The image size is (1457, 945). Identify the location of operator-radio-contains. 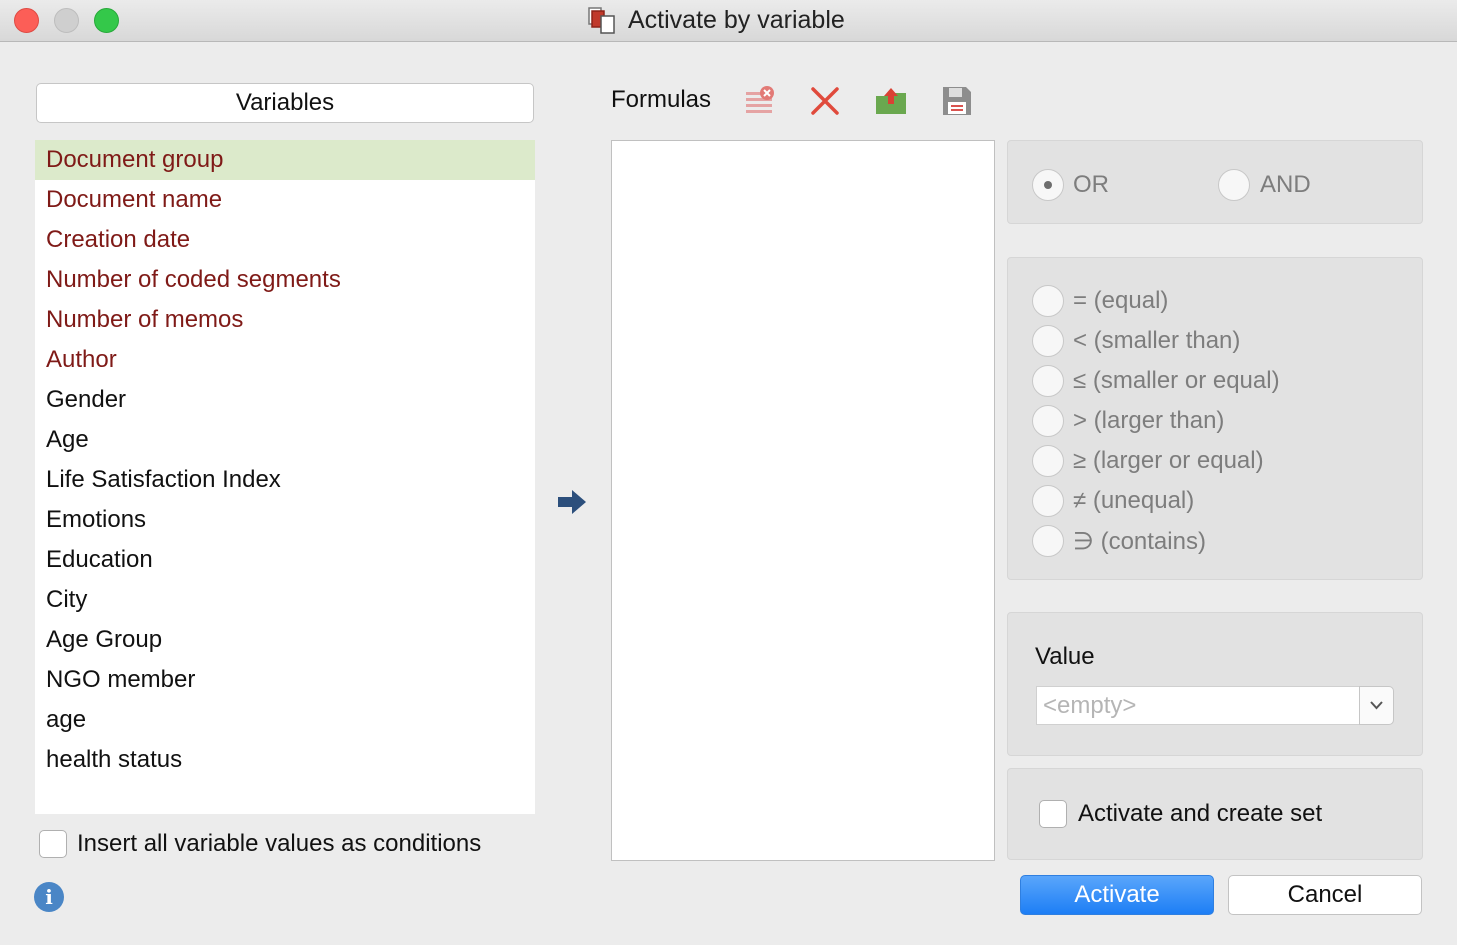
(1048, 541).